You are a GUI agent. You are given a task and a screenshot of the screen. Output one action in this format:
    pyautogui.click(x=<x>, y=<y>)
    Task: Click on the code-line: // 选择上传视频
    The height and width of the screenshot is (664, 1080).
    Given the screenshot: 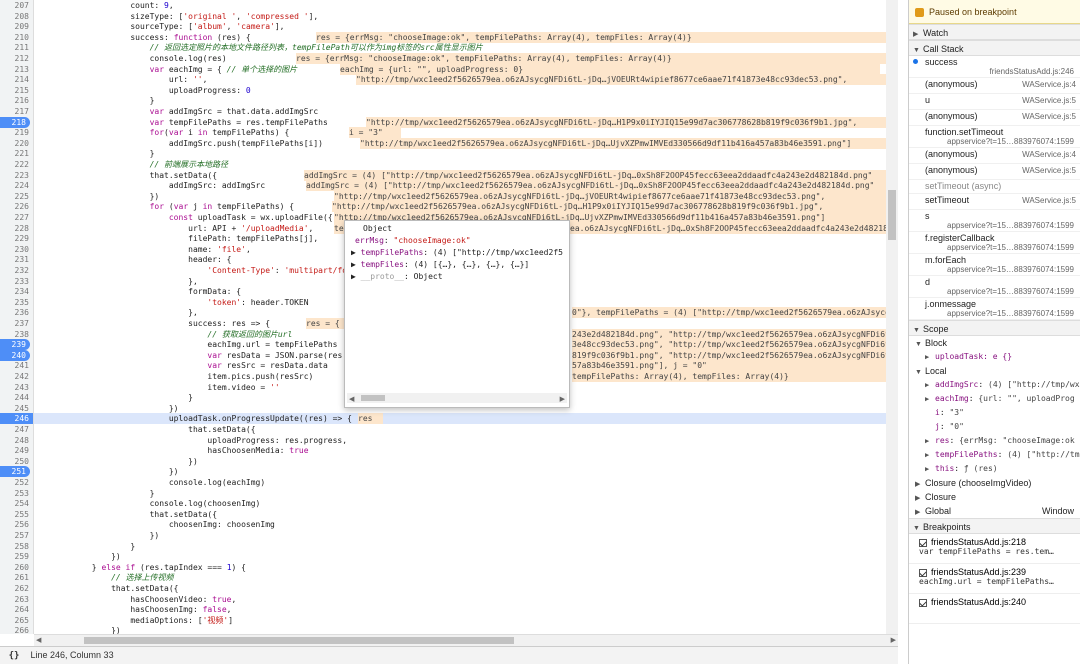 What is the action you would take?
    pyautogui.click(x=103, y=577)
    